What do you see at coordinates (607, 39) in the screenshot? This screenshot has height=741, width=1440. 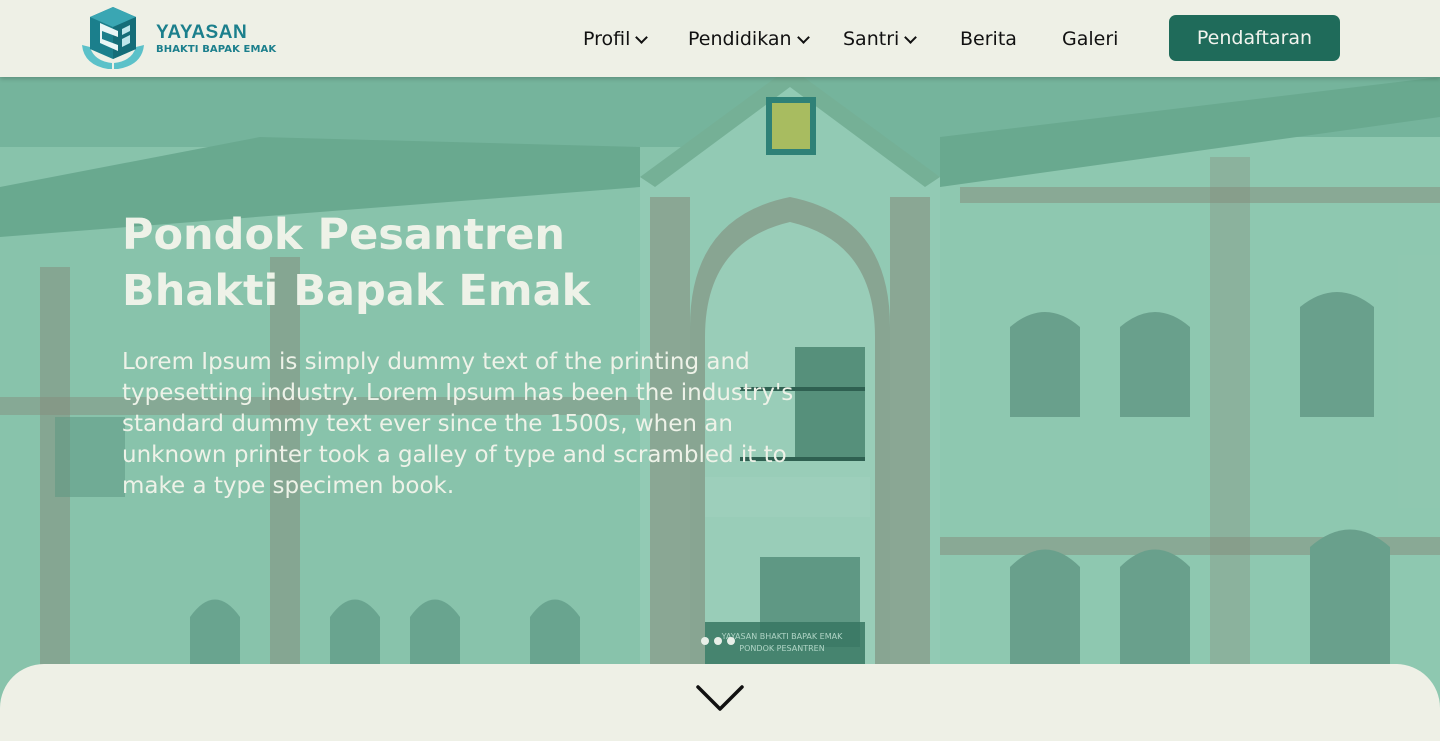 I see `nav-item-label: Profil` at bounding box center [607, 39].